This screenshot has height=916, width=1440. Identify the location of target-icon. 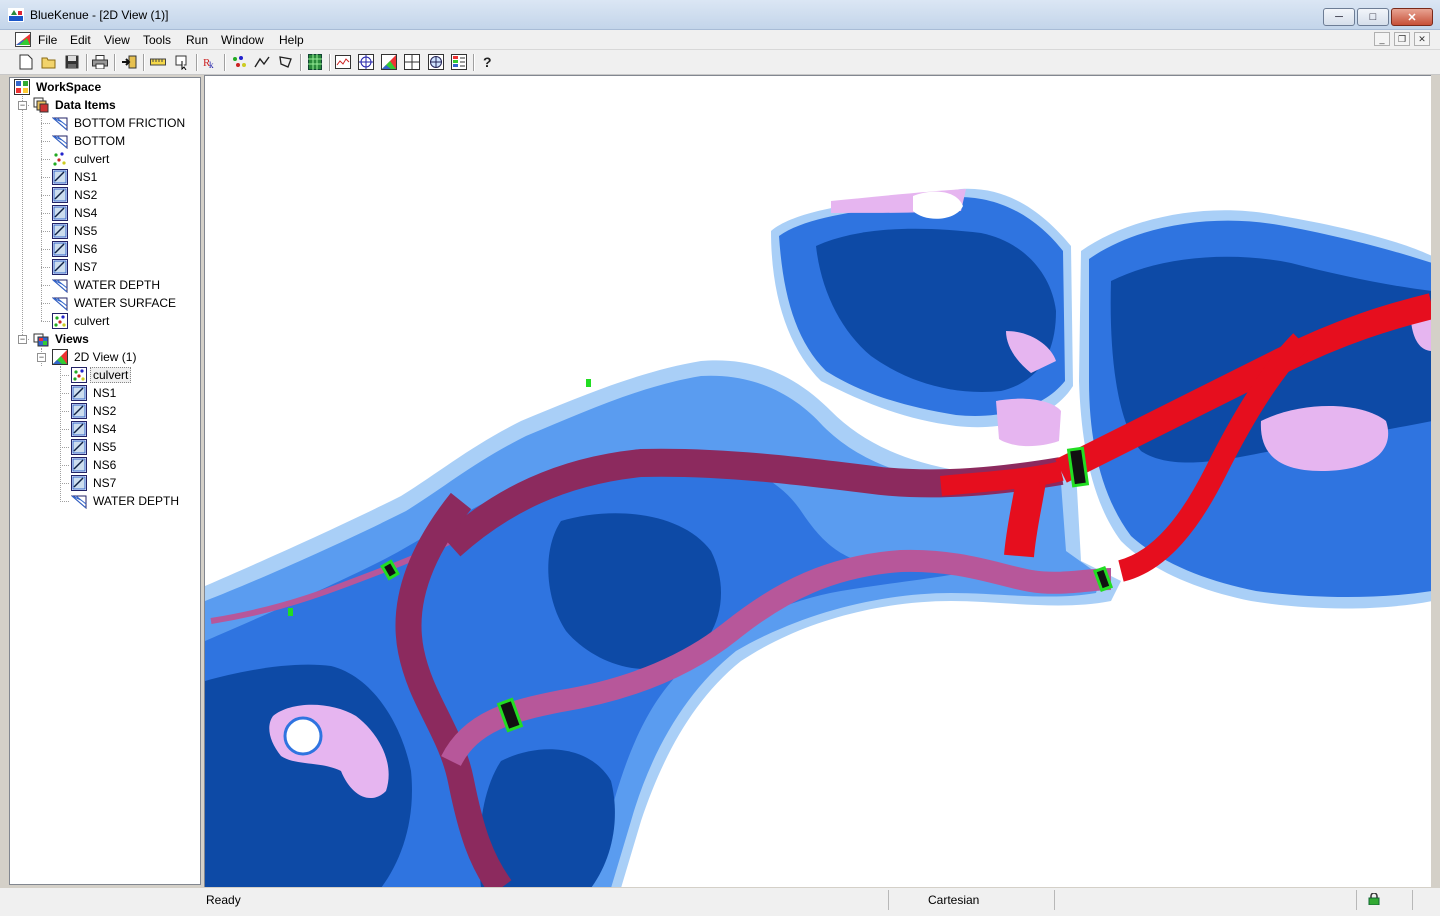
(366, 62).